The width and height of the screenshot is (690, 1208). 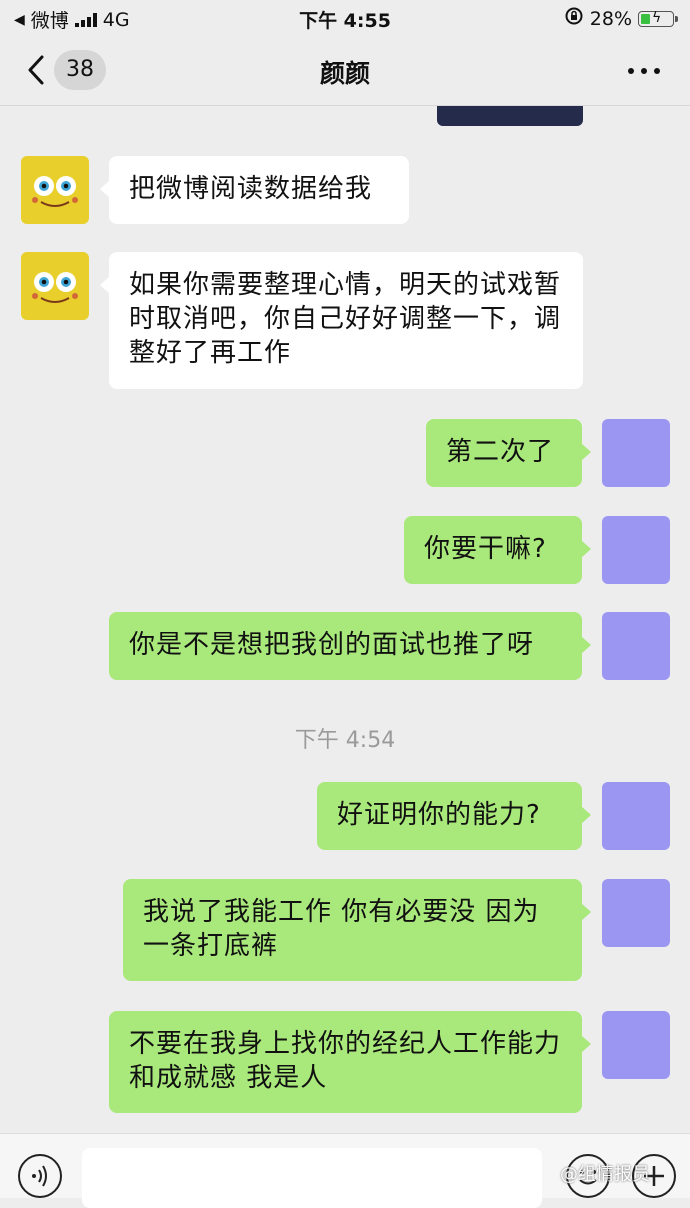 I want to click on message-text: 你要干嘛?, so click(x=485, y=549).